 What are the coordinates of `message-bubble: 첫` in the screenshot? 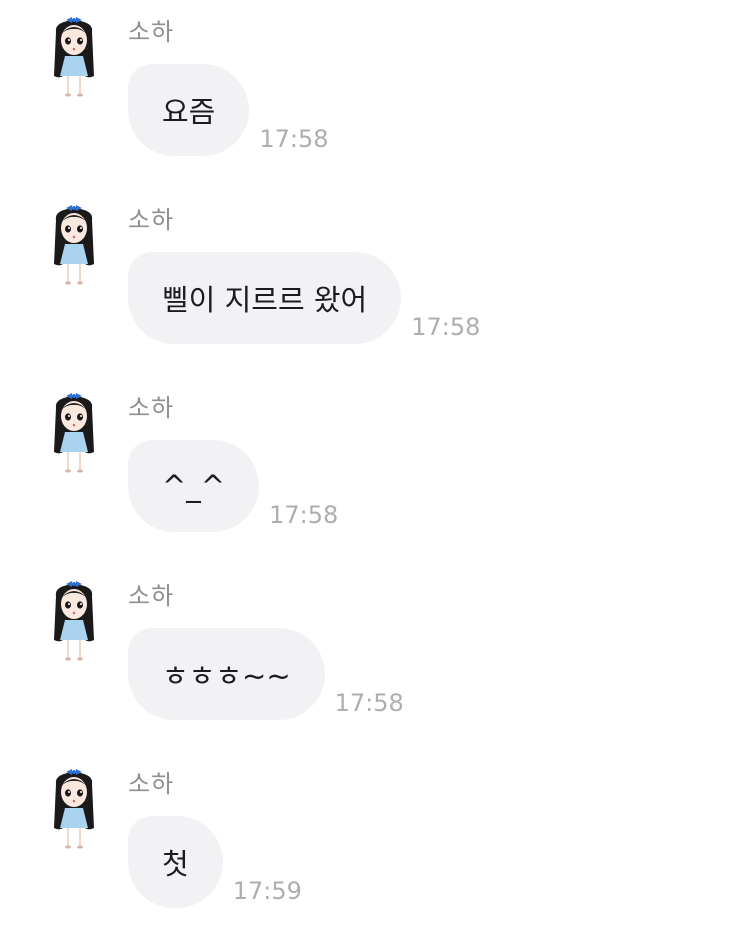 It's located at (175, 862).